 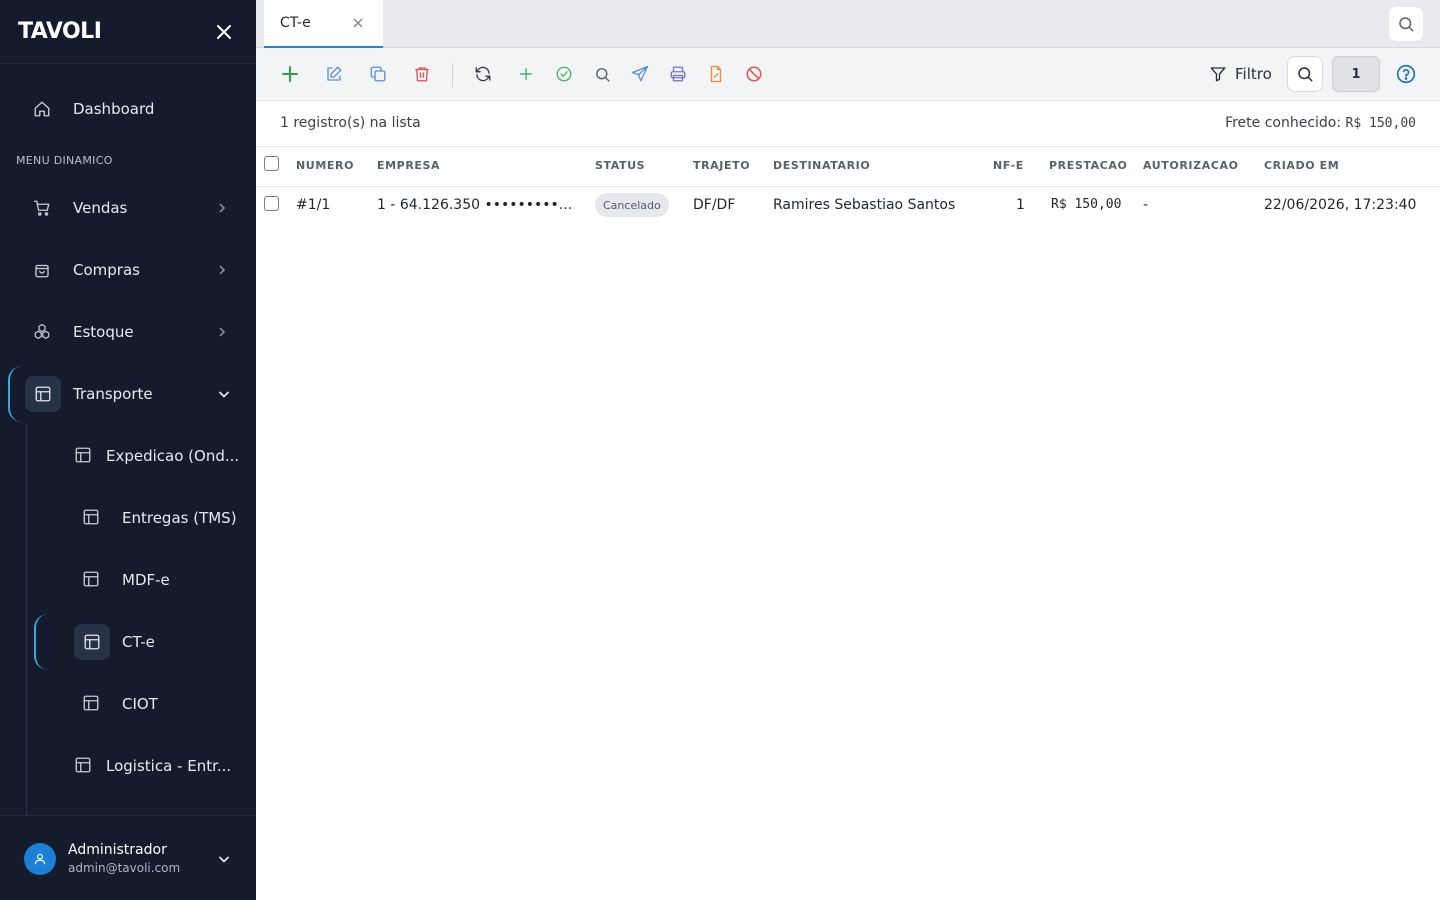 What do you see at coordinates (526, 74) in the screenshot?
I see `add-secondary-button` at bounding box center [526, 74].